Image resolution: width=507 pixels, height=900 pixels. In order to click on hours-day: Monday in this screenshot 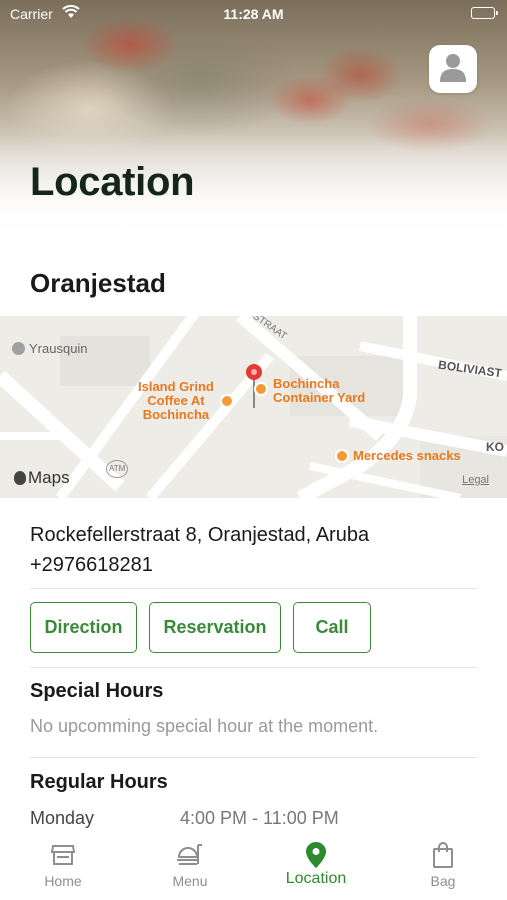, I will do `click(62, 818)`.